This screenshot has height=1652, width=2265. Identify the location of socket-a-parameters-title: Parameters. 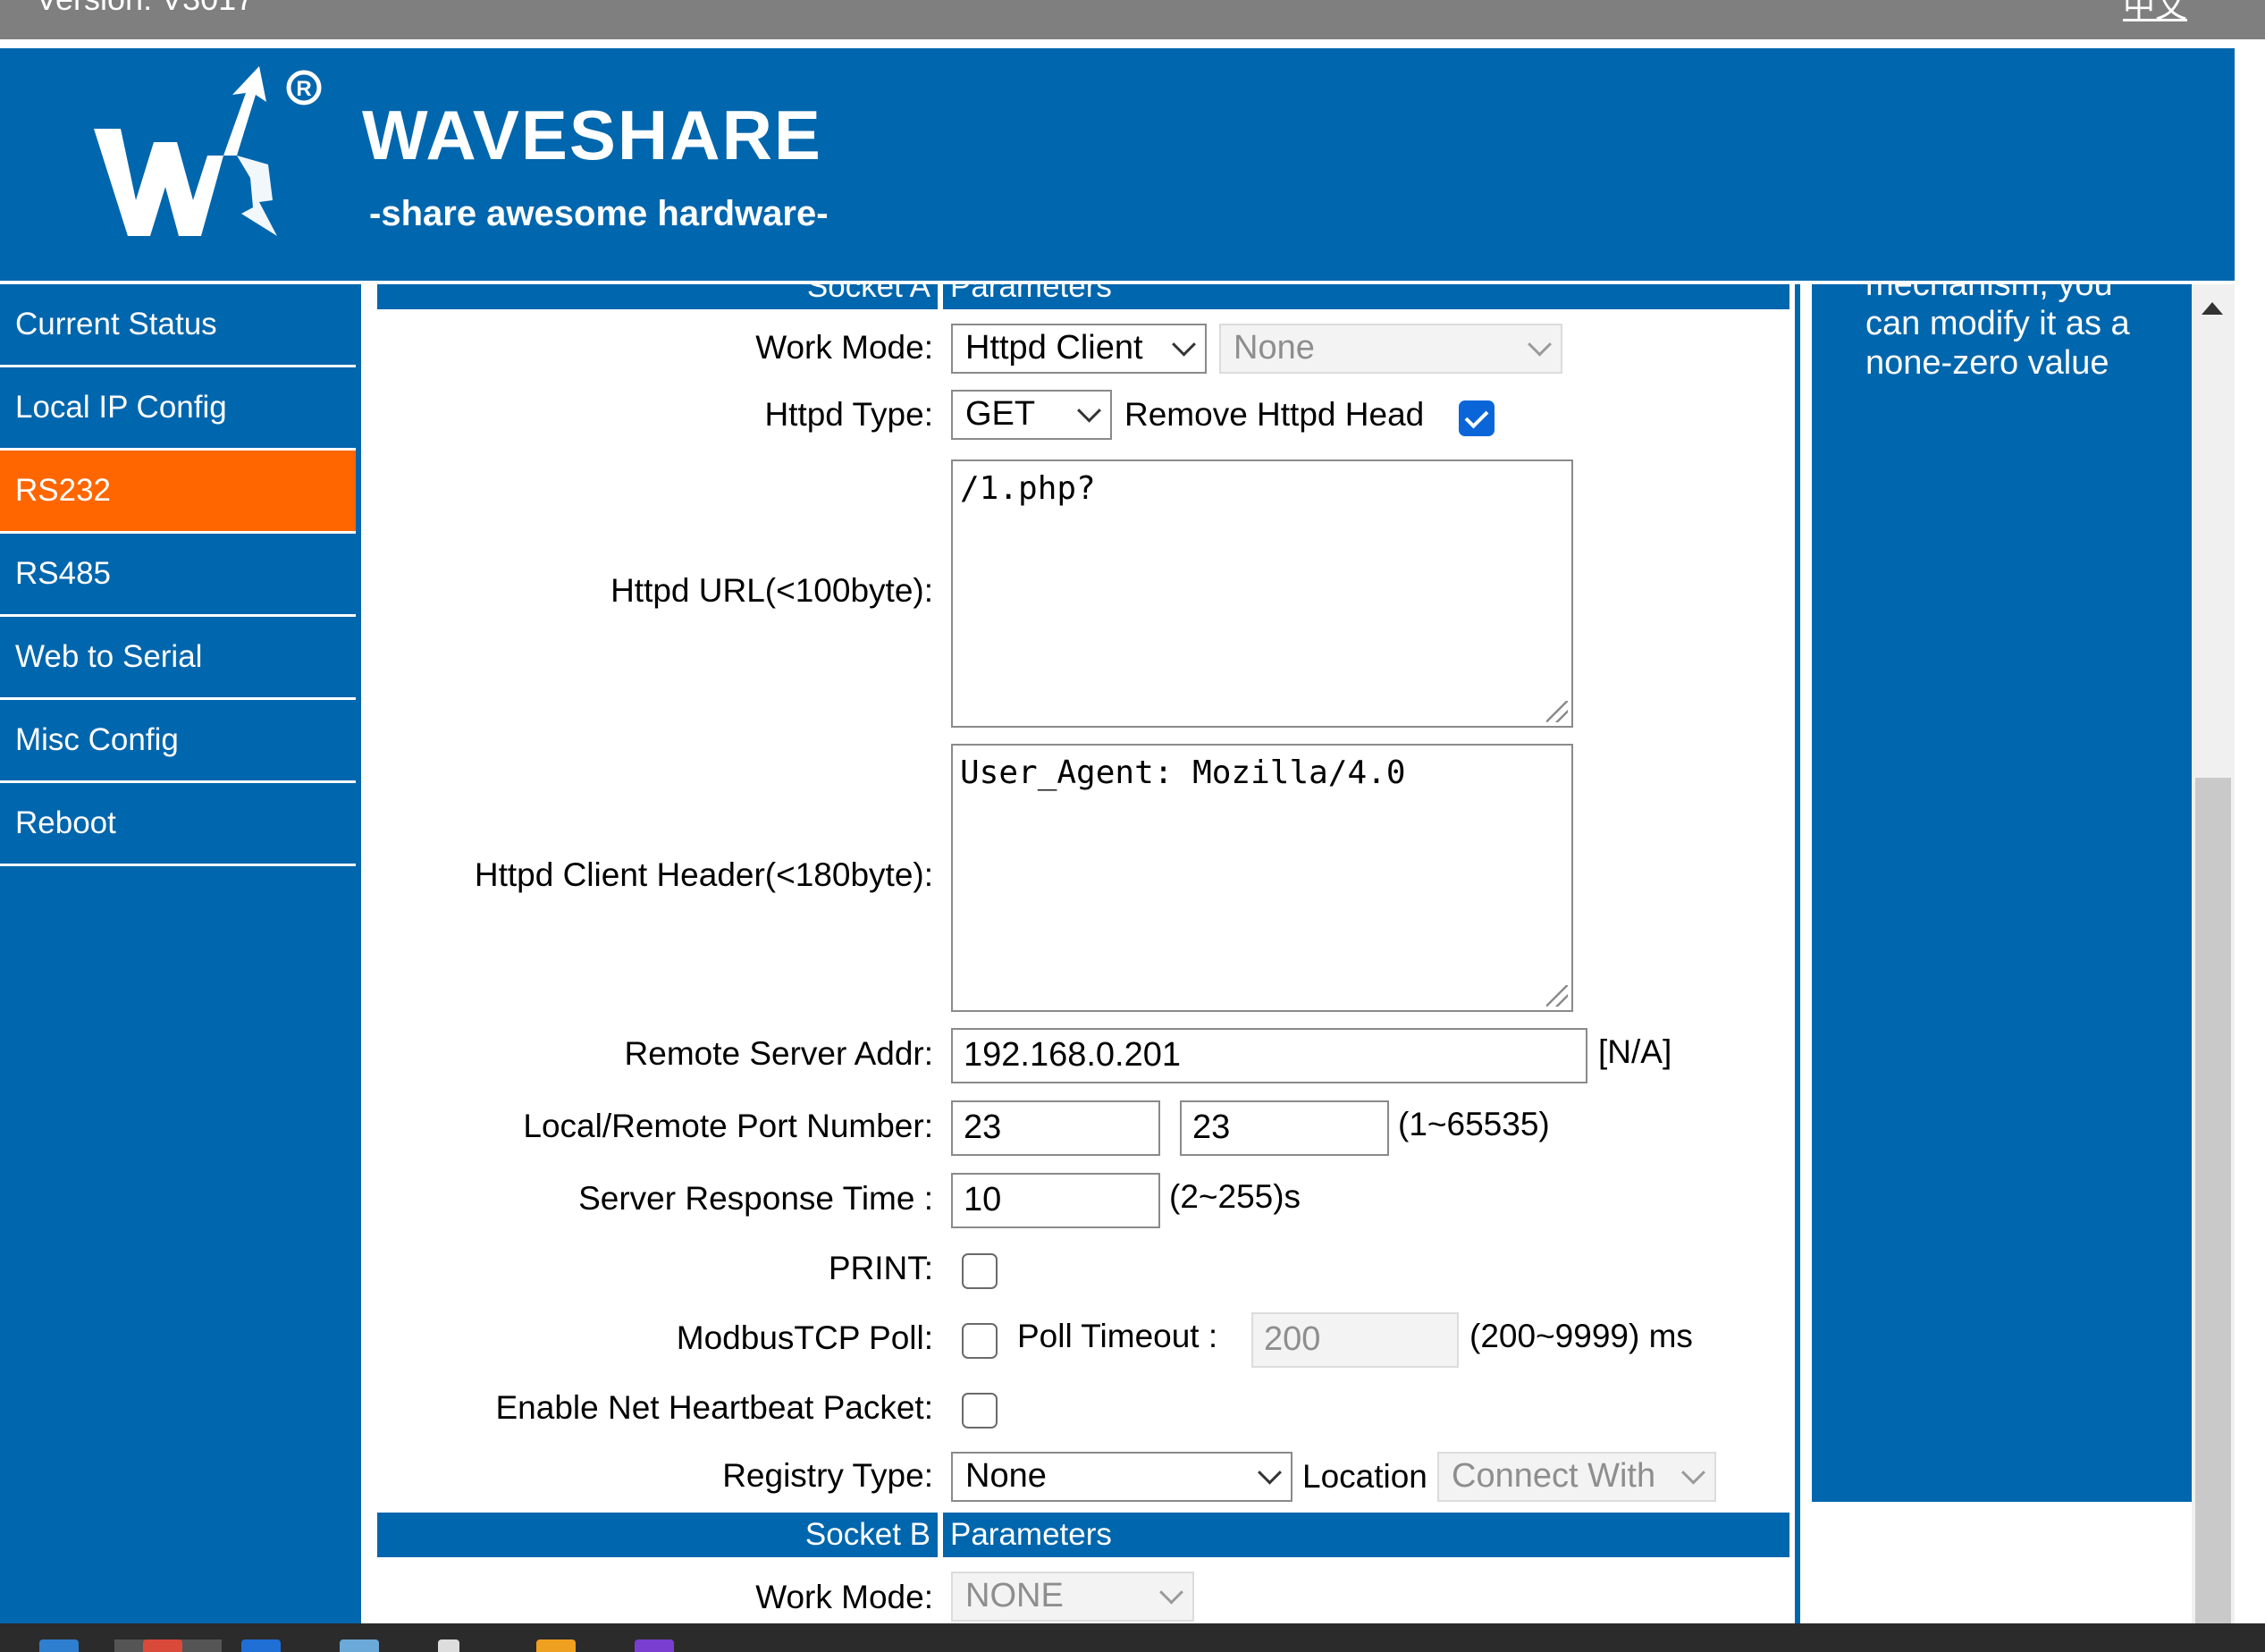
(1366, 296).